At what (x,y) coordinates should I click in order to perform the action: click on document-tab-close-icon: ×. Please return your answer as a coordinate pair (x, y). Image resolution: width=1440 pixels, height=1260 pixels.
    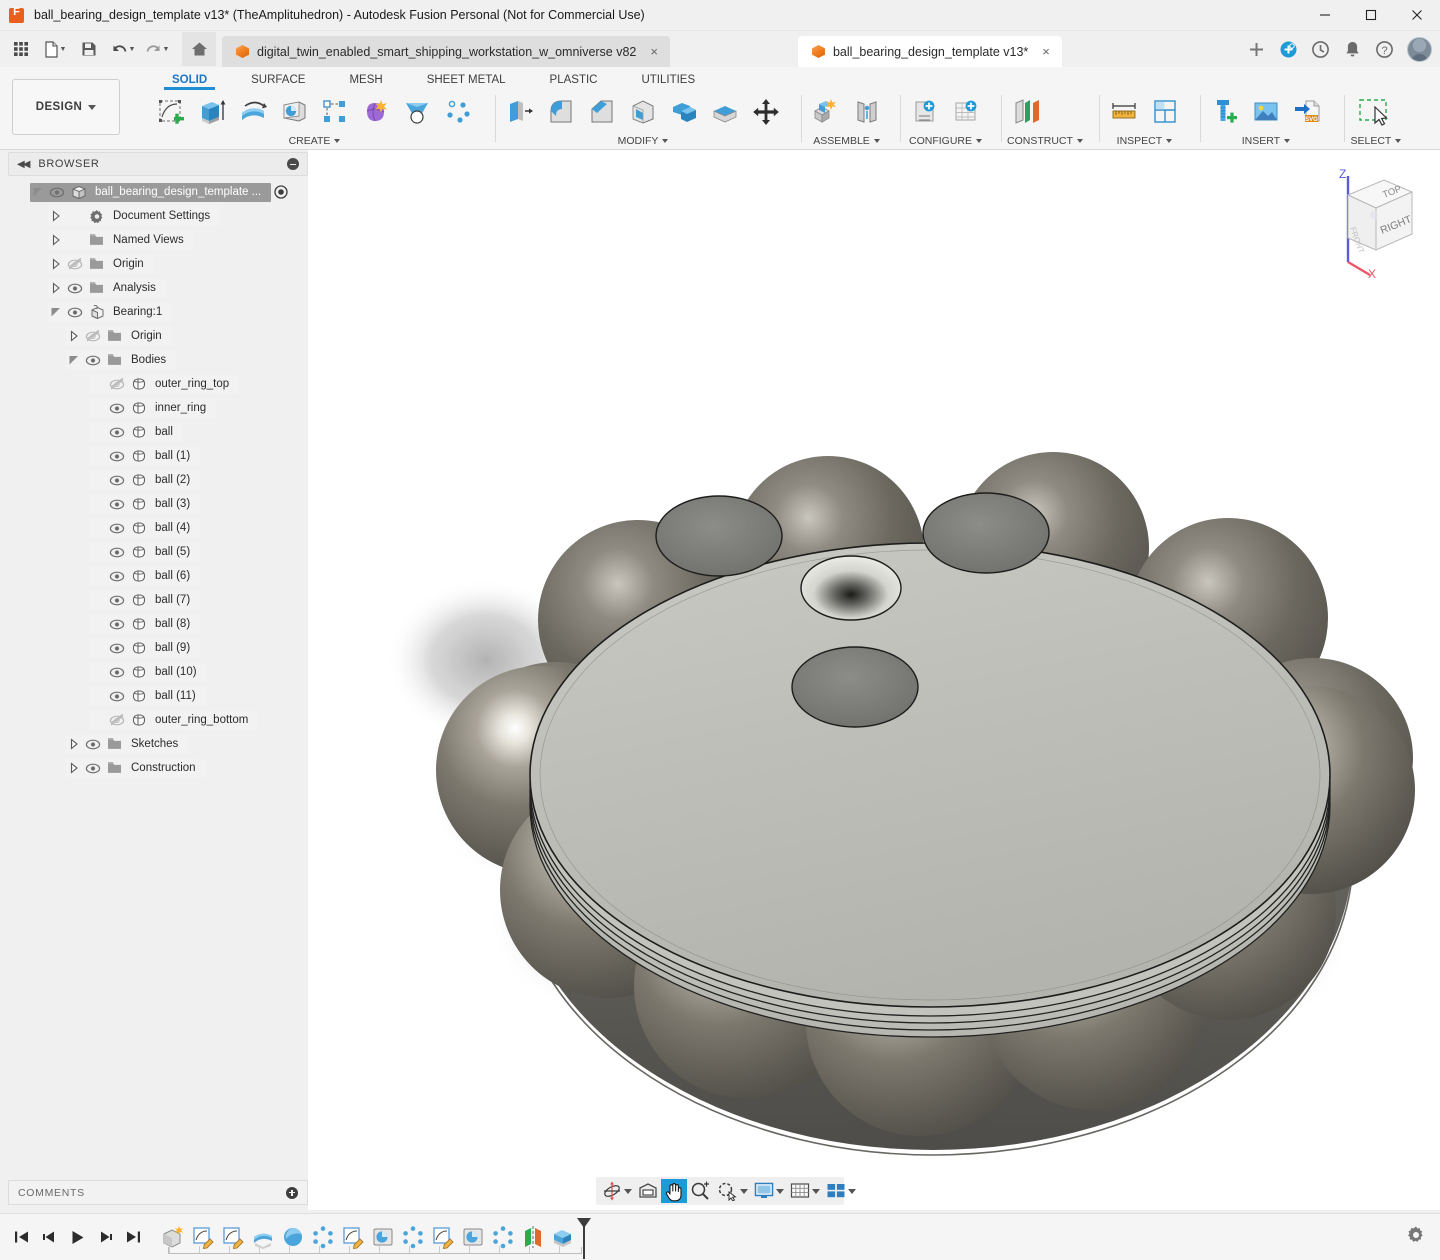
    Looking at the image, I should click on (1046, 51).